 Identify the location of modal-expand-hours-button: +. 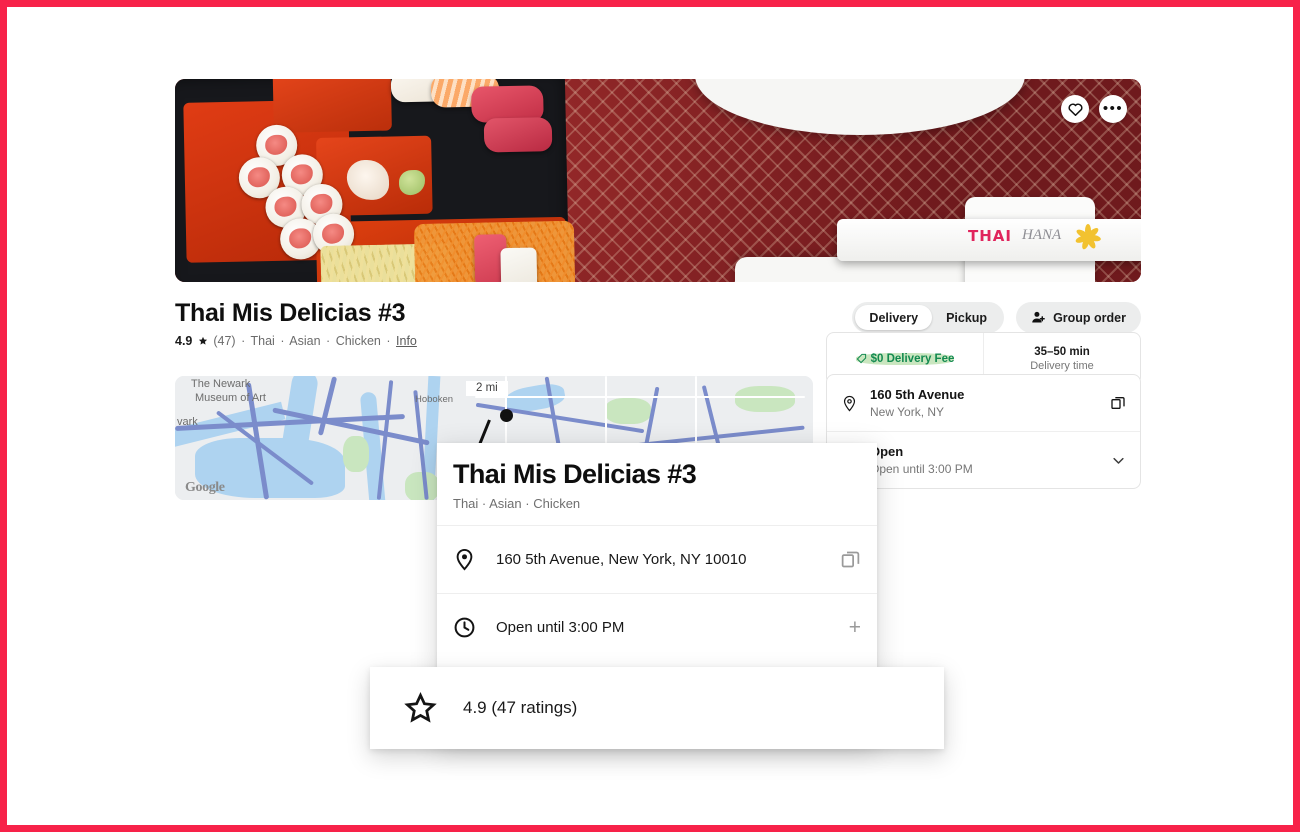
(855, 627).